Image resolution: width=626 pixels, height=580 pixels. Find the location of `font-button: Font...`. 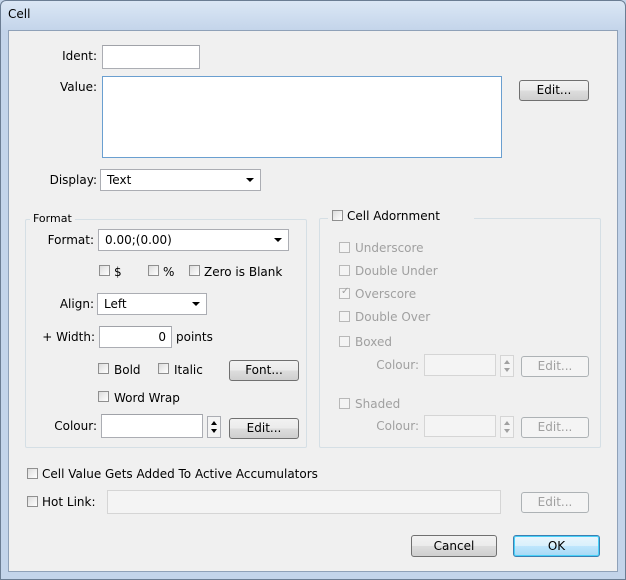

font-button: Font... is located at coordinates (264, 370).